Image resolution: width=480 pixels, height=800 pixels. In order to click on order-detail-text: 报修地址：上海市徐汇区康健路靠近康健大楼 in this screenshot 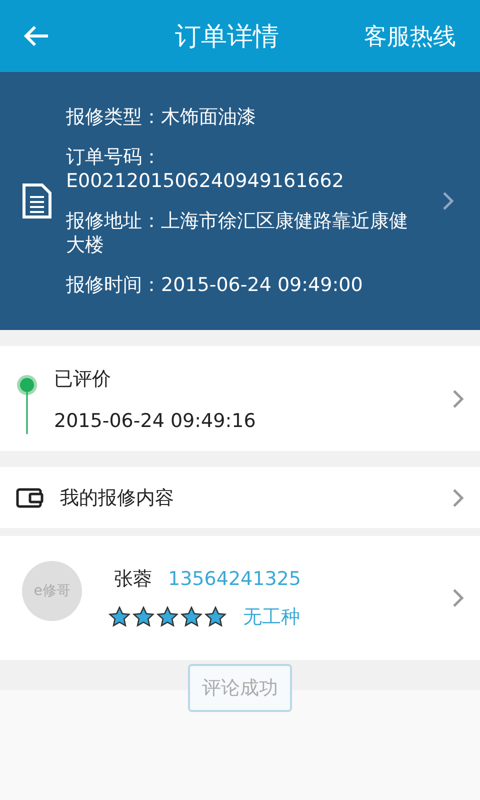, I will do `click(237, 233)`.